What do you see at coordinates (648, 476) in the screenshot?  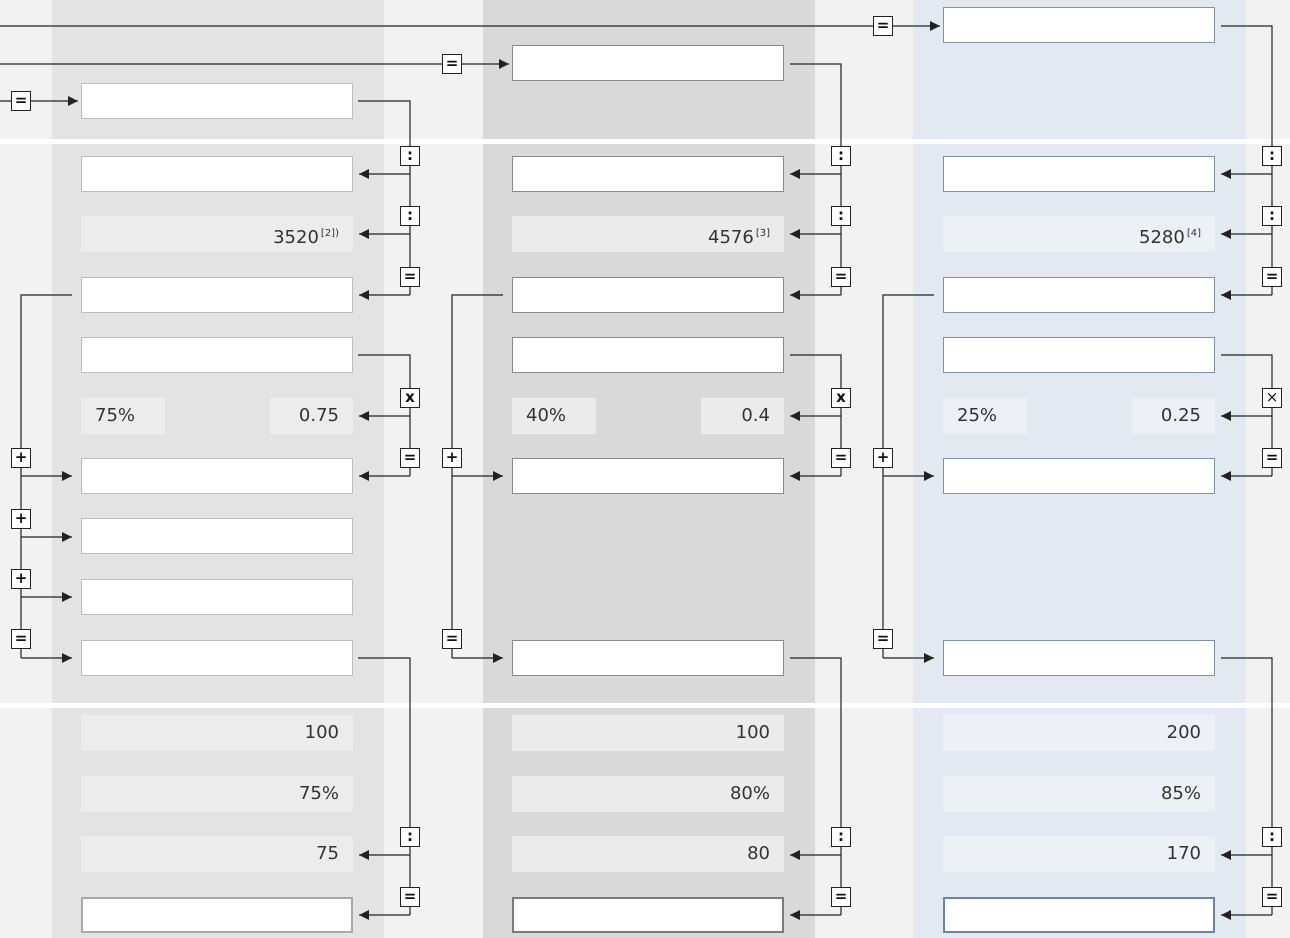 I see `col2-input-product` at bounding box center [648, 476].